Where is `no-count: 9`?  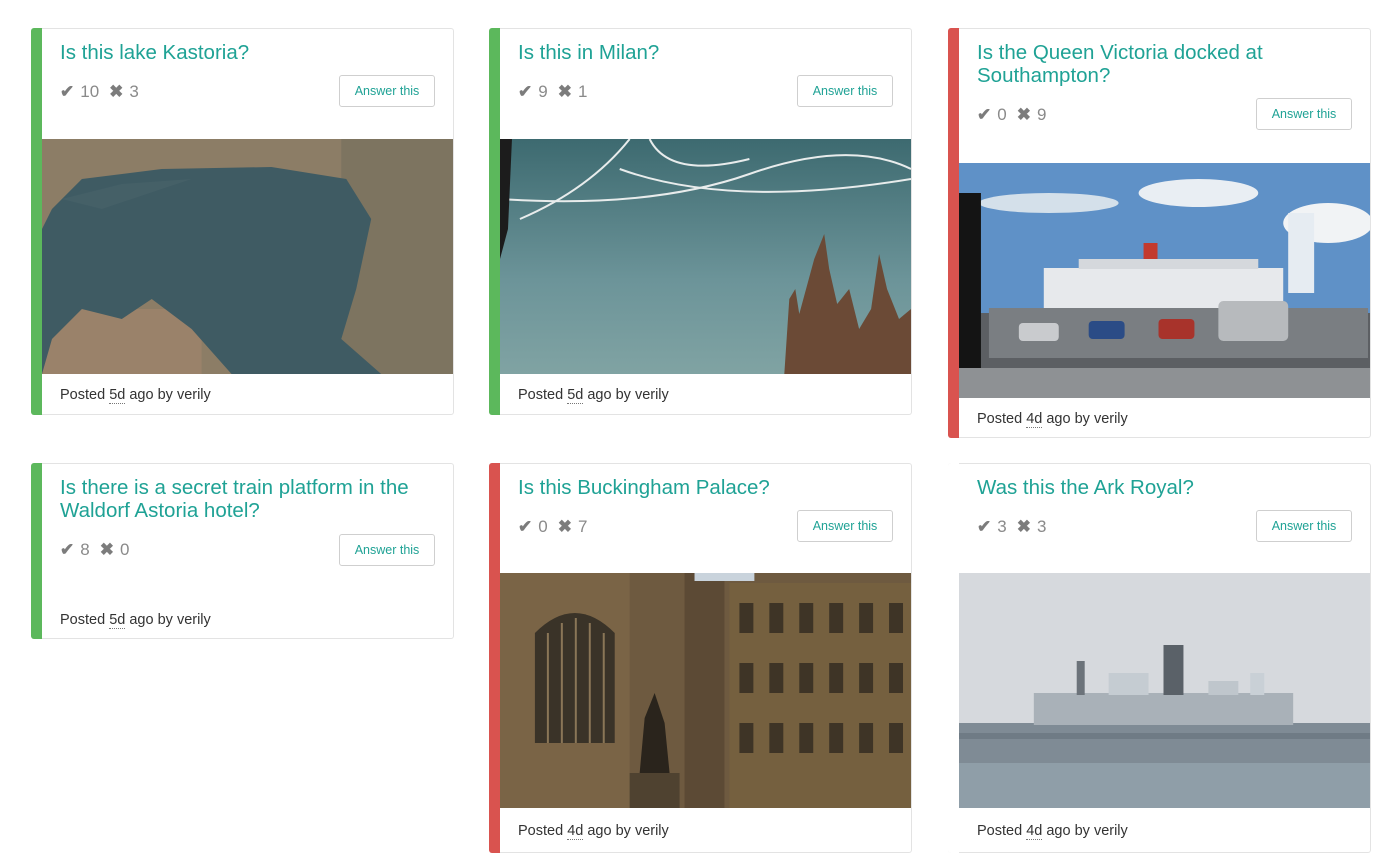
no-count: 9 is located at coordinates (1041, 114).